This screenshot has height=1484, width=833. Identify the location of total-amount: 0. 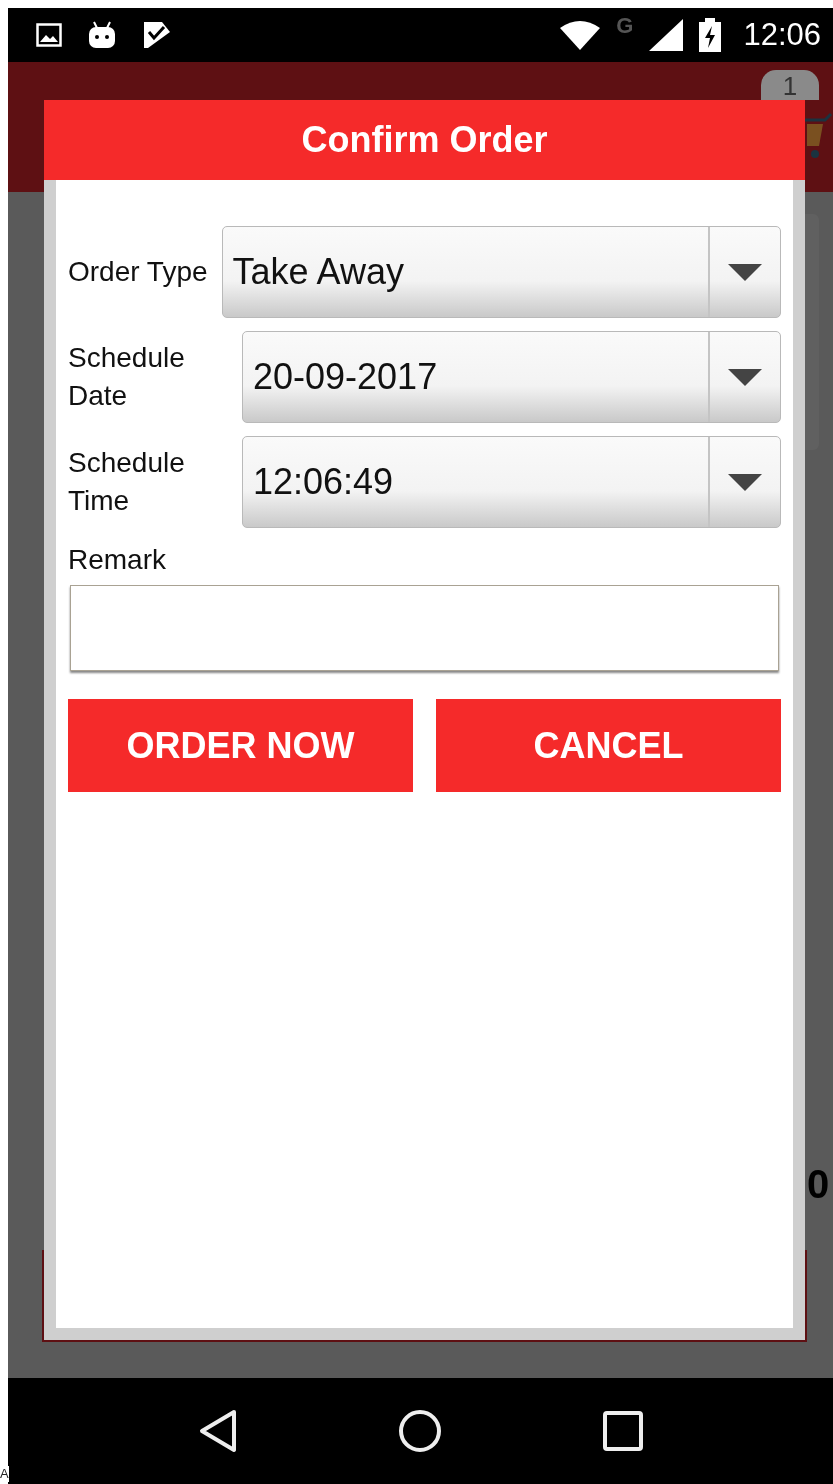
(818, 1184).